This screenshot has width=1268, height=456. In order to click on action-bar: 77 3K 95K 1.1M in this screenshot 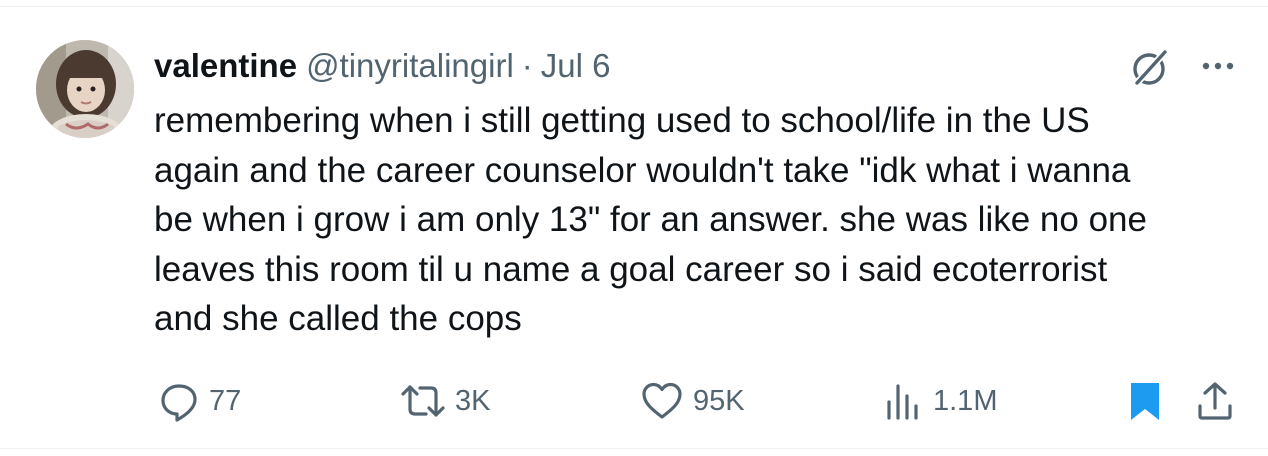, I will do `click(634, 401)`.